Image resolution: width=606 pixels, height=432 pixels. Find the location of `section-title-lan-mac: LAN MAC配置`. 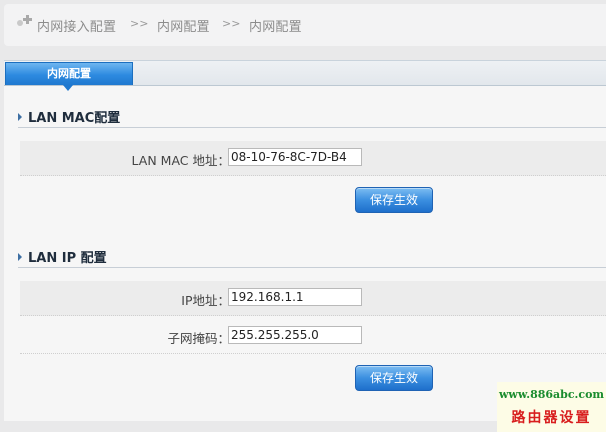

section-title-lan-mac: LAN MAC配置 is located at coordinates (74, 118).